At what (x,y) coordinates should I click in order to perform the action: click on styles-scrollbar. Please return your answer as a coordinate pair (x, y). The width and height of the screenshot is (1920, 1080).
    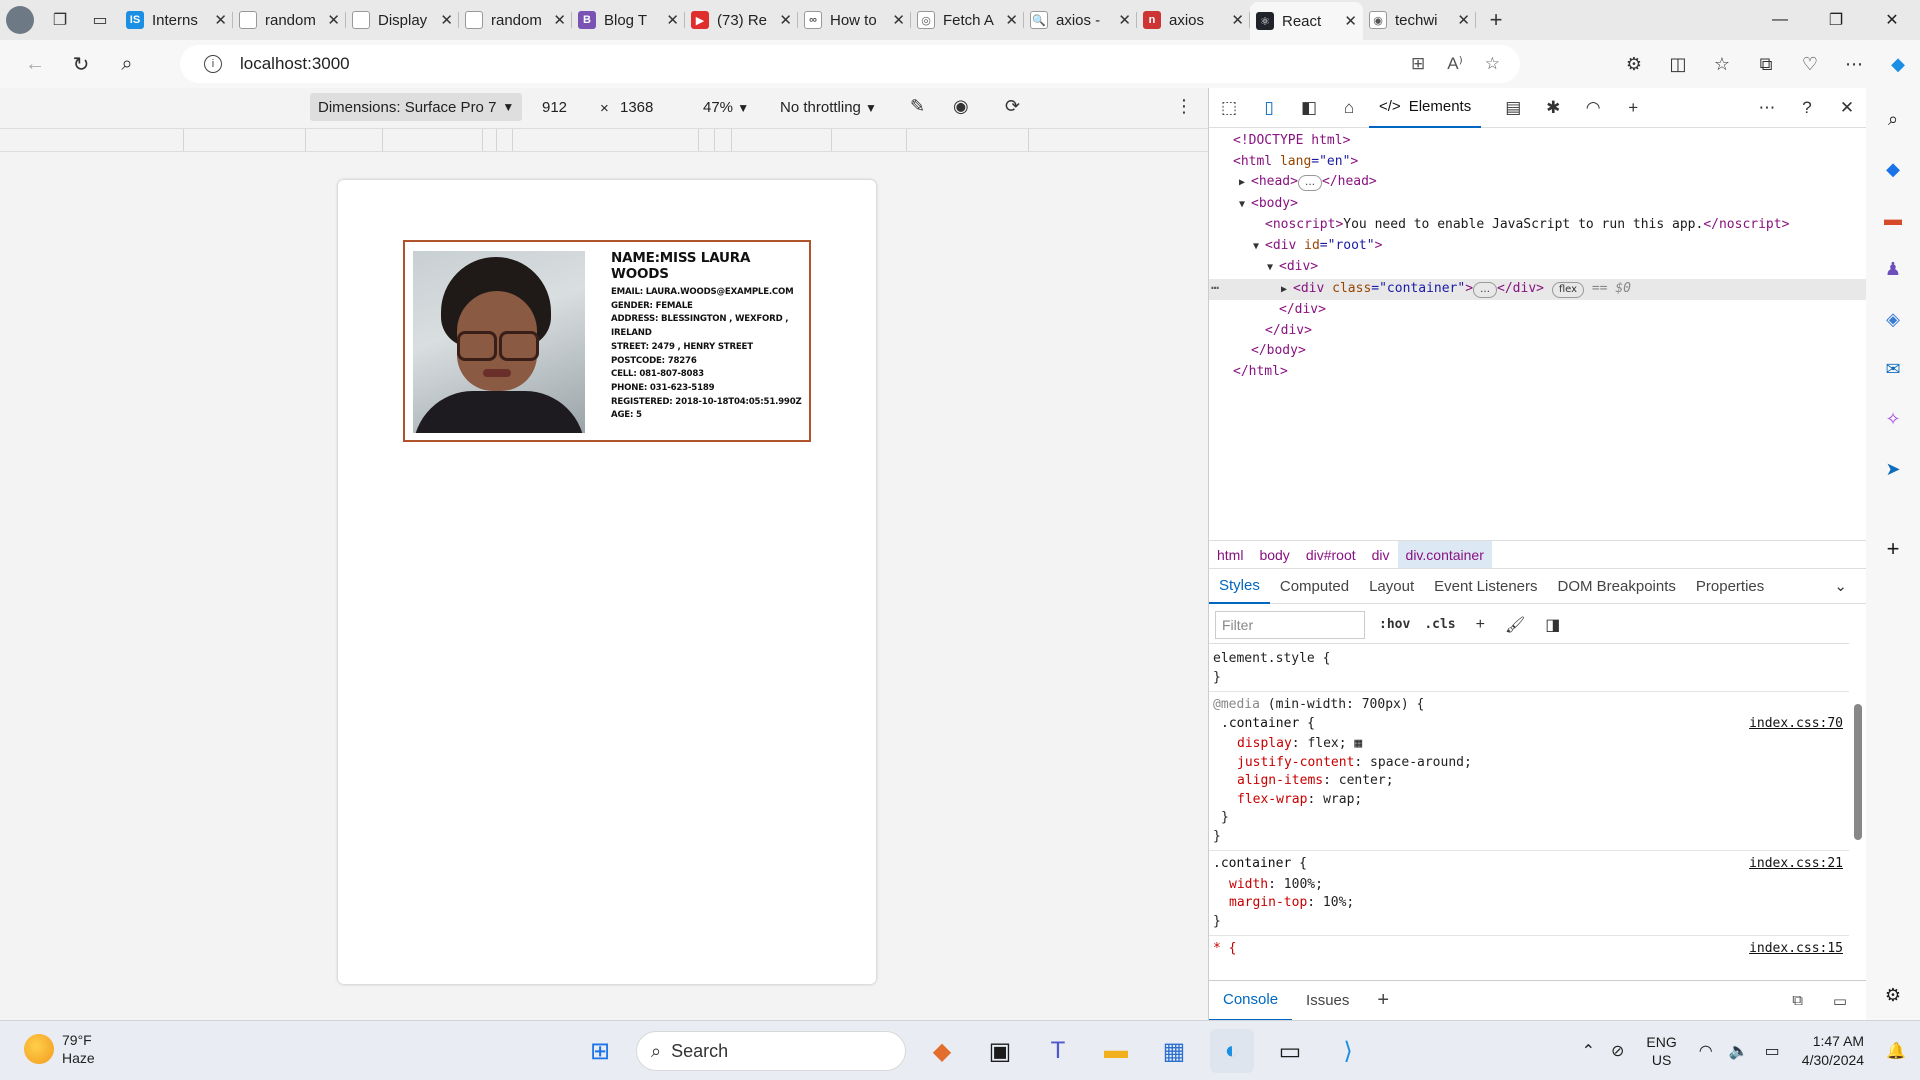
    Looking at the image, I should click on (1858, 772).